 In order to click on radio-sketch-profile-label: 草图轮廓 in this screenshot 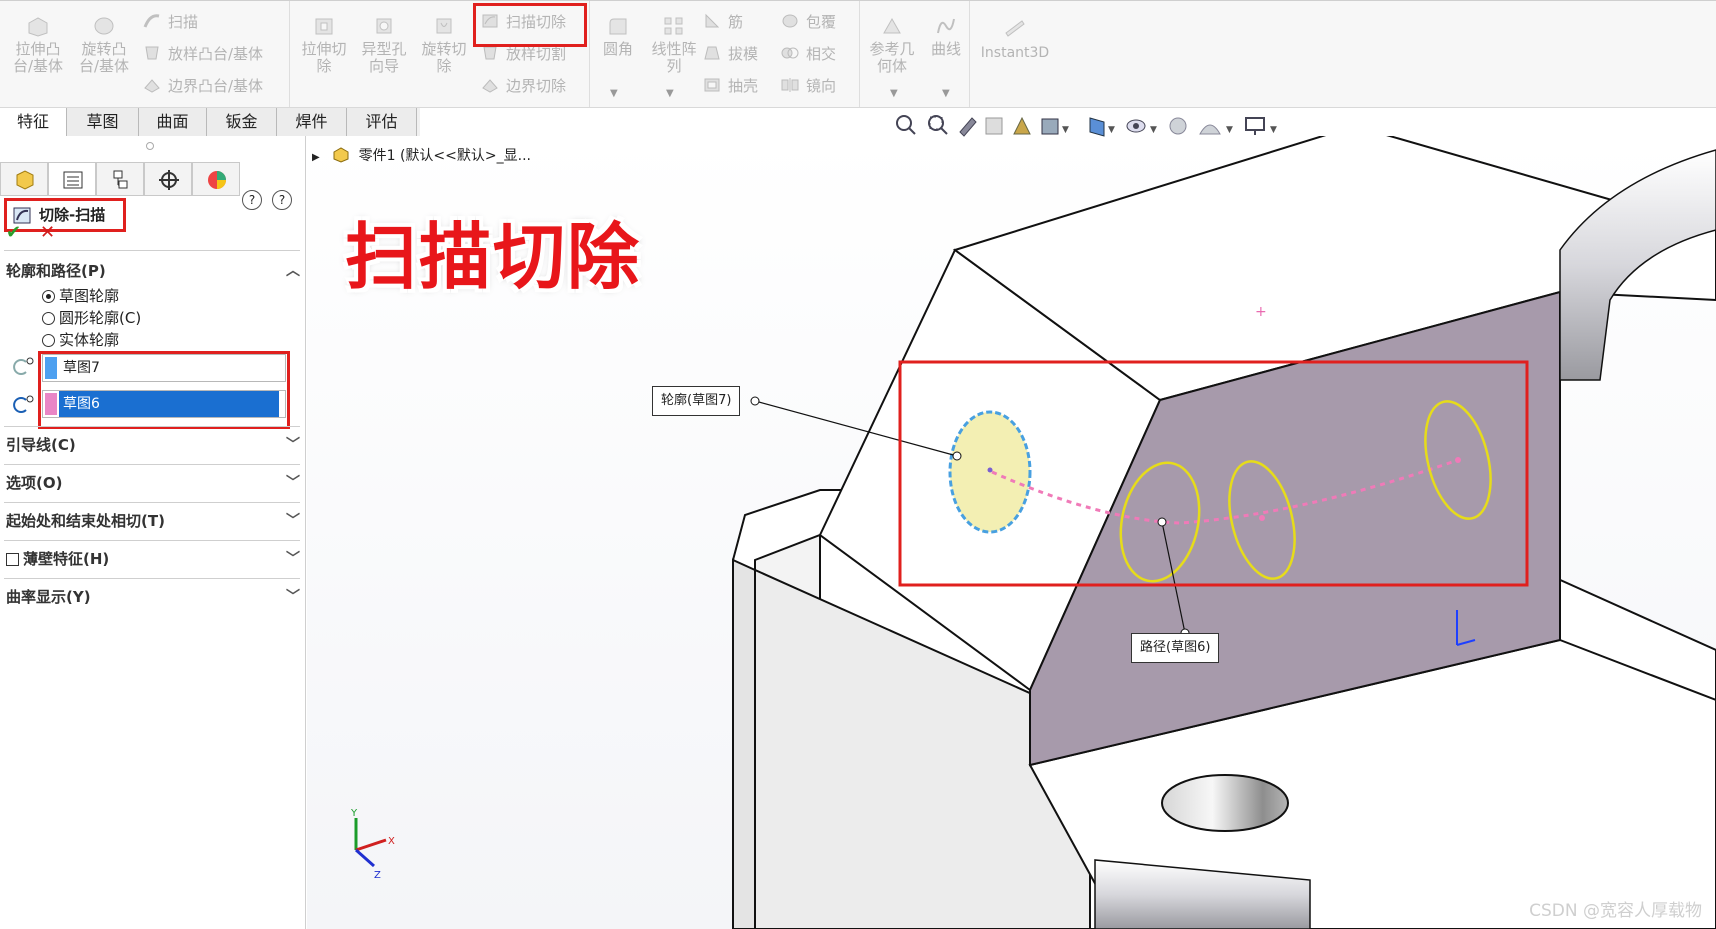, I will do `click(89, 296)`.